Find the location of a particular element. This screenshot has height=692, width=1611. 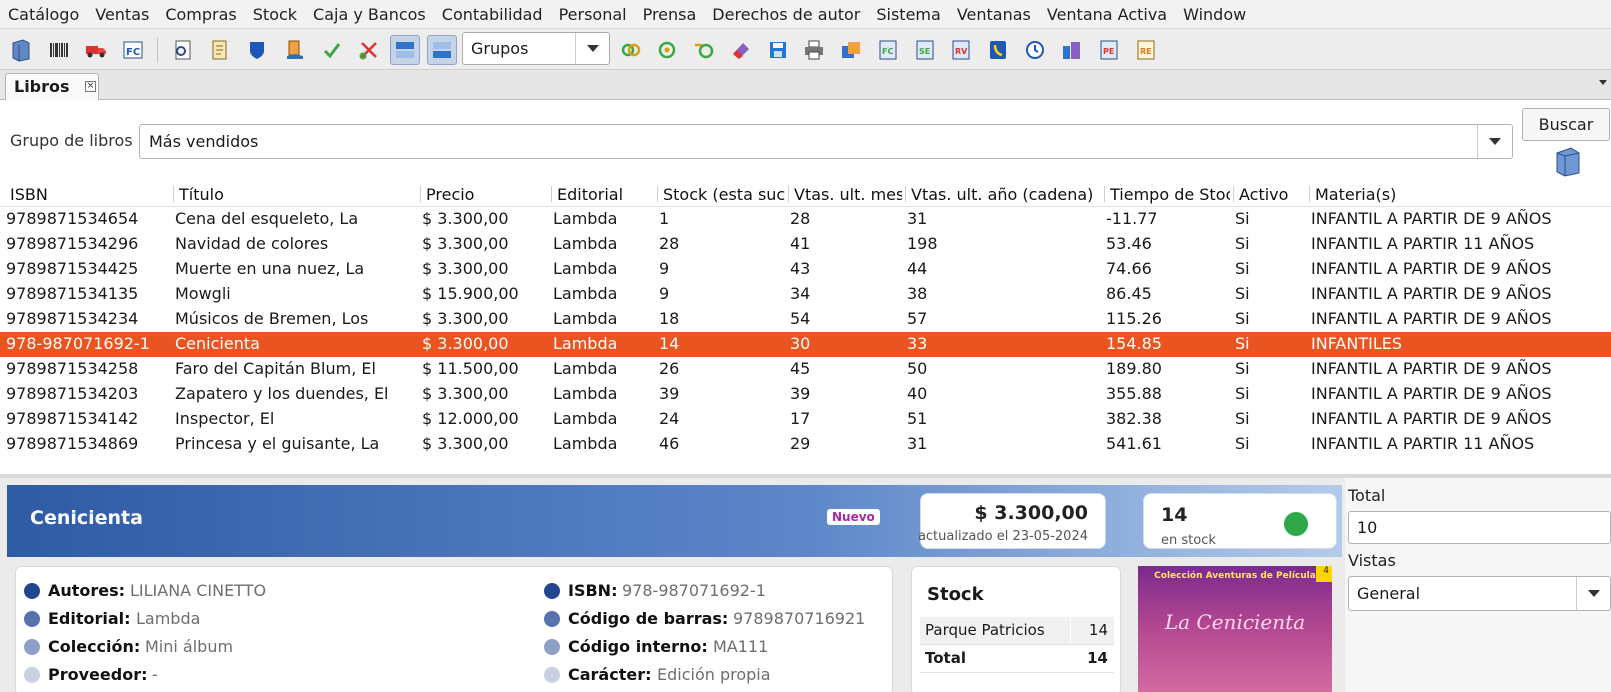

scissors-icon is located at coordinates (369, 50).